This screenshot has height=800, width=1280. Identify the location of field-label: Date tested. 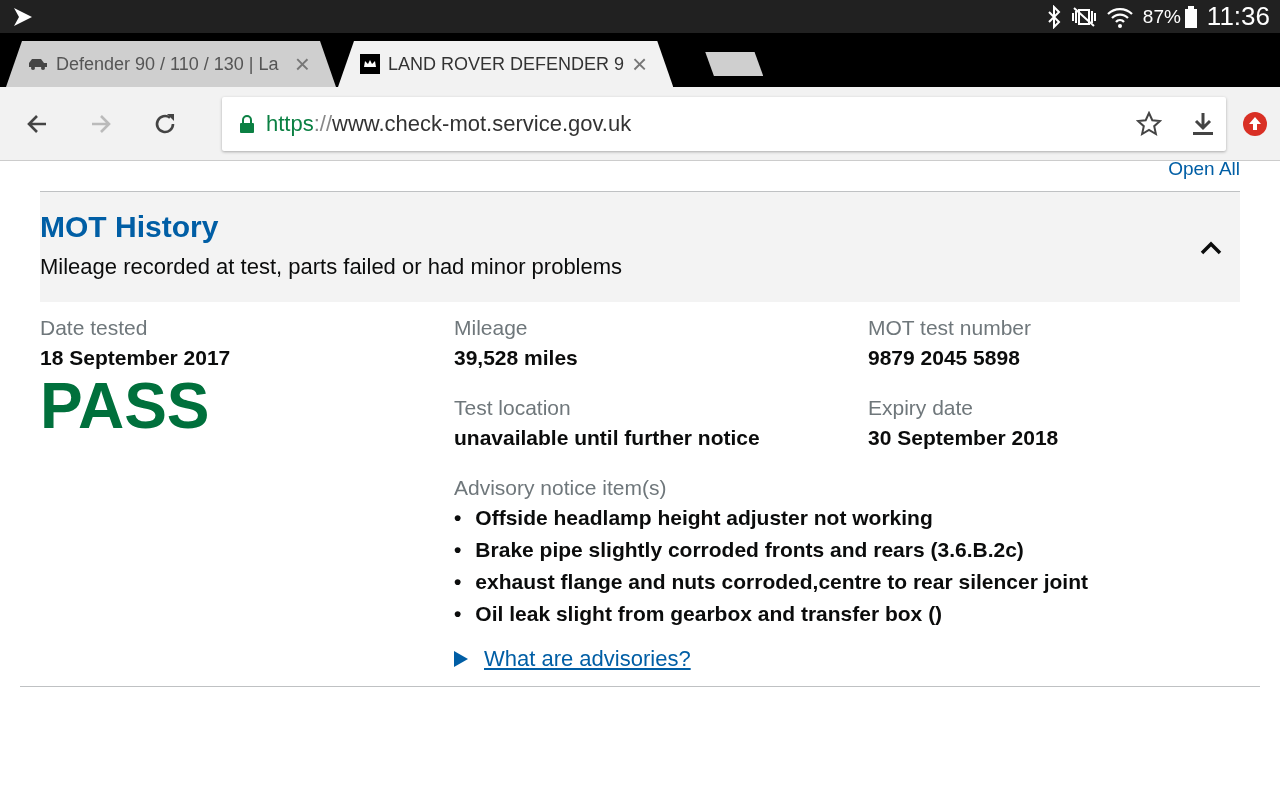
(94, 328).